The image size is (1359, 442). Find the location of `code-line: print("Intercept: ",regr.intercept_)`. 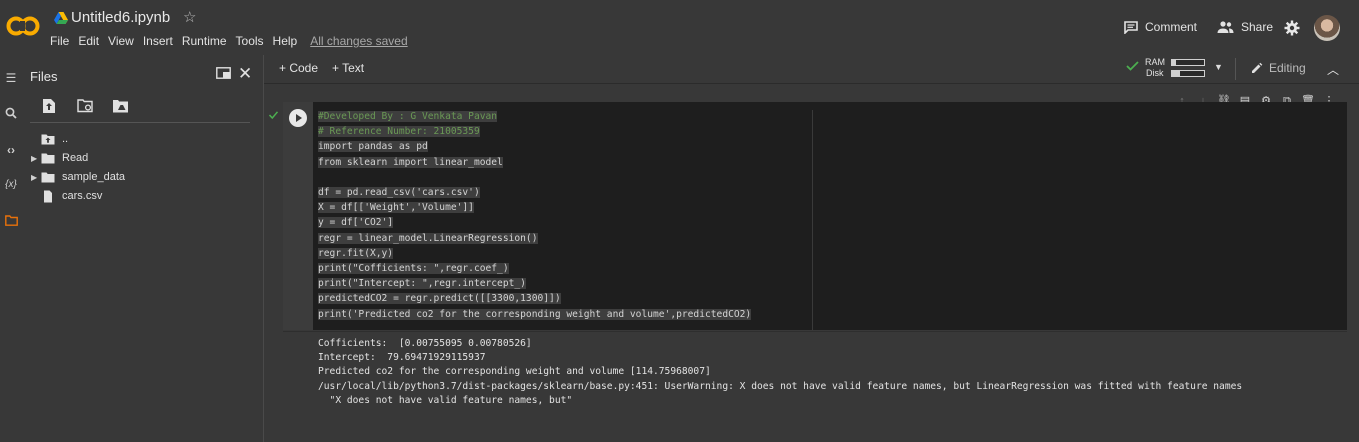

code-line: print("Intercept: ",regr.intercept_) is located at coordinates (422, 284).